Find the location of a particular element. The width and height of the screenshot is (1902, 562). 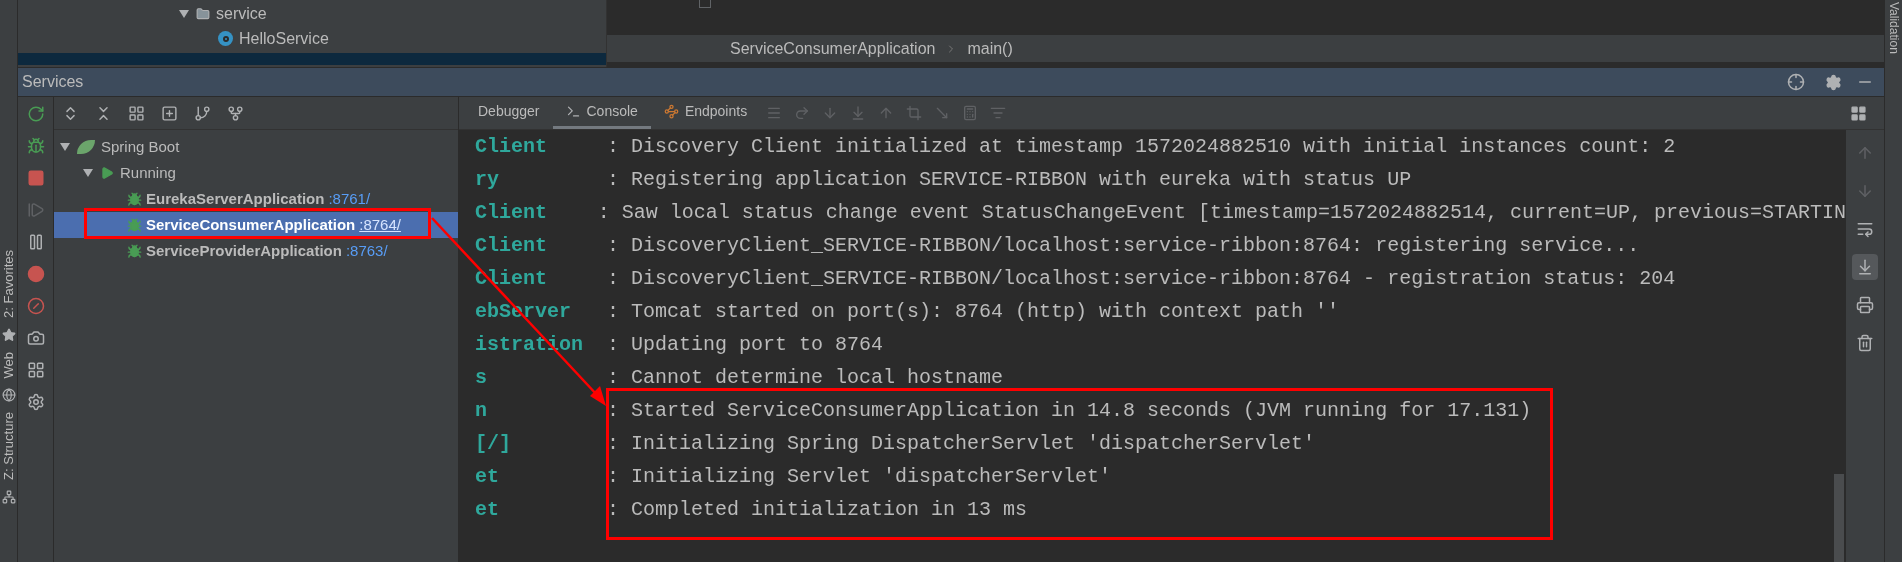

log-message: : Registering application SERVICE-RIBBON with eureka with status UP is located at coordinates (1009, 180).